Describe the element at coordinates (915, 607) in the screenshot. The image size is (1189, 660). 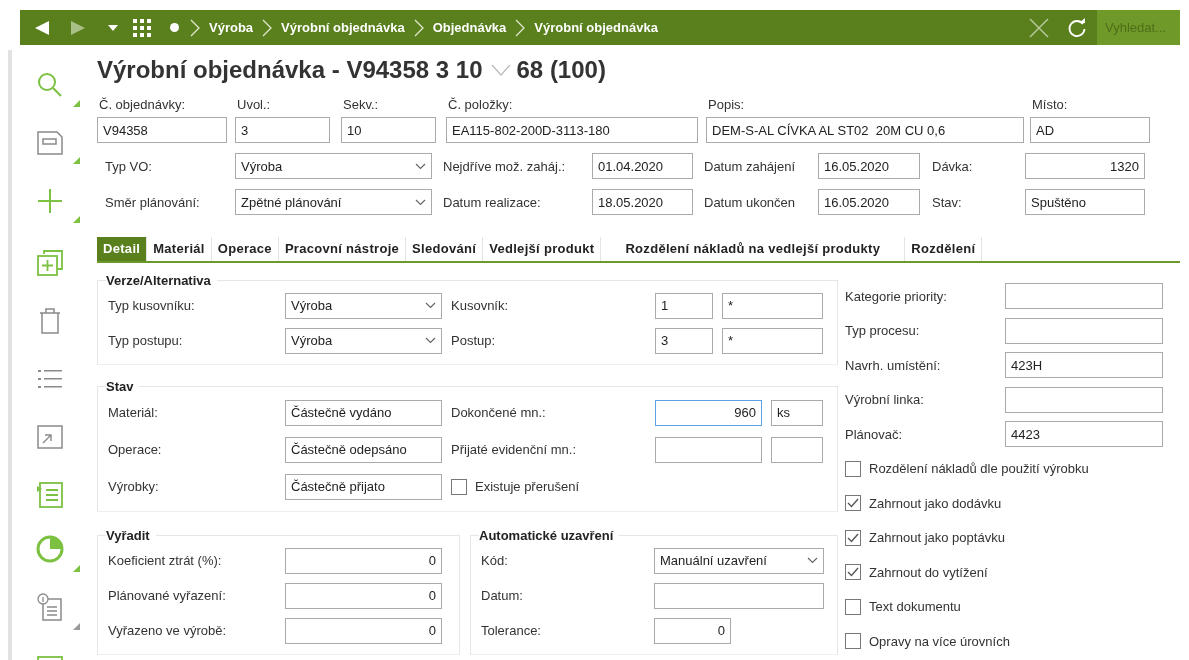
I see `checkbox-label: Text dokumentu` at that location.